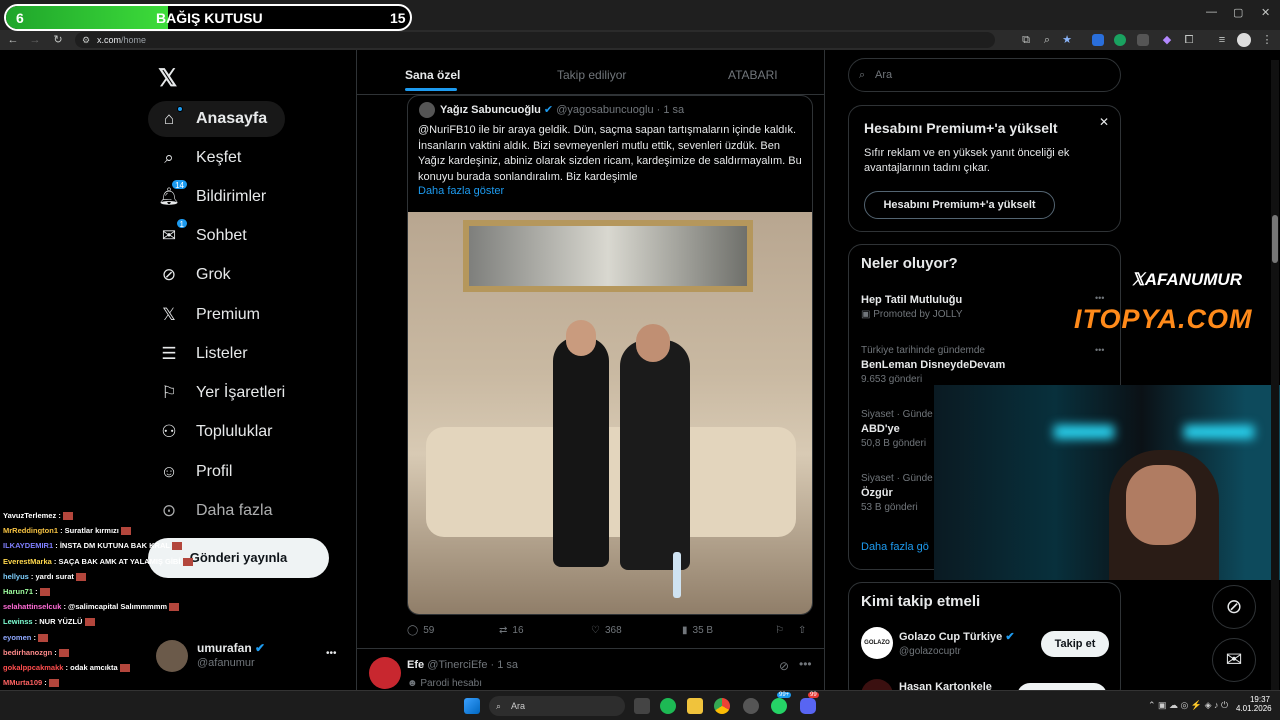 The height and width of the screenshot is (720, 1280). What do you see at coordinates (1222, 40) in the screenshot?
I see `tab-search-icon: ≡` at bounding box center [1222, 40].